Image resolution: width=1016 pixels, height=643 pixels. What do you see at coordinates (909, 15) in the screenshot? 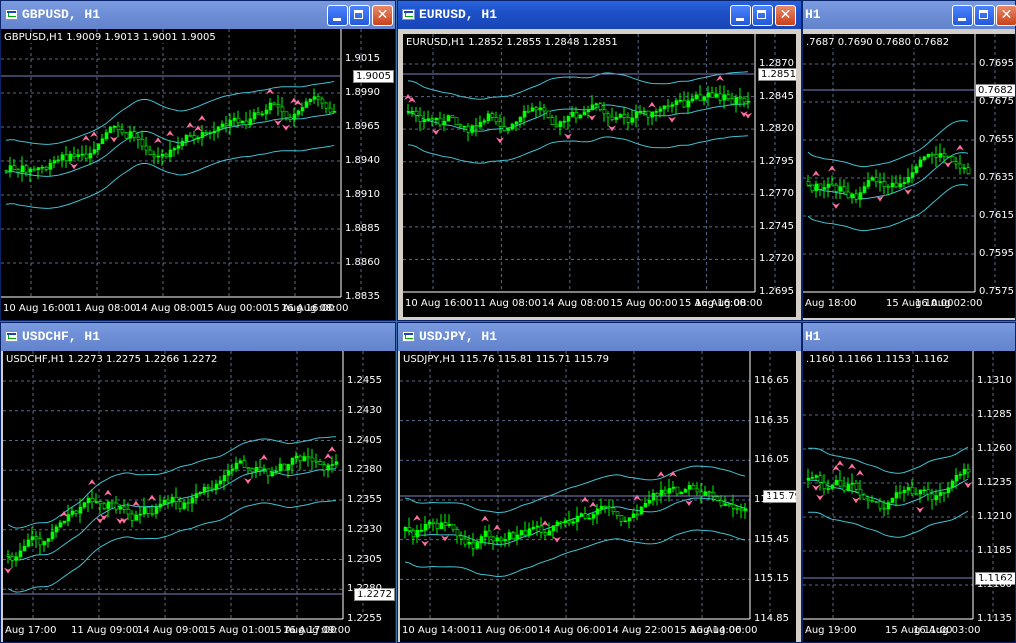
I see `title-bar: H1 ✕` at bounding box center [909, 15].